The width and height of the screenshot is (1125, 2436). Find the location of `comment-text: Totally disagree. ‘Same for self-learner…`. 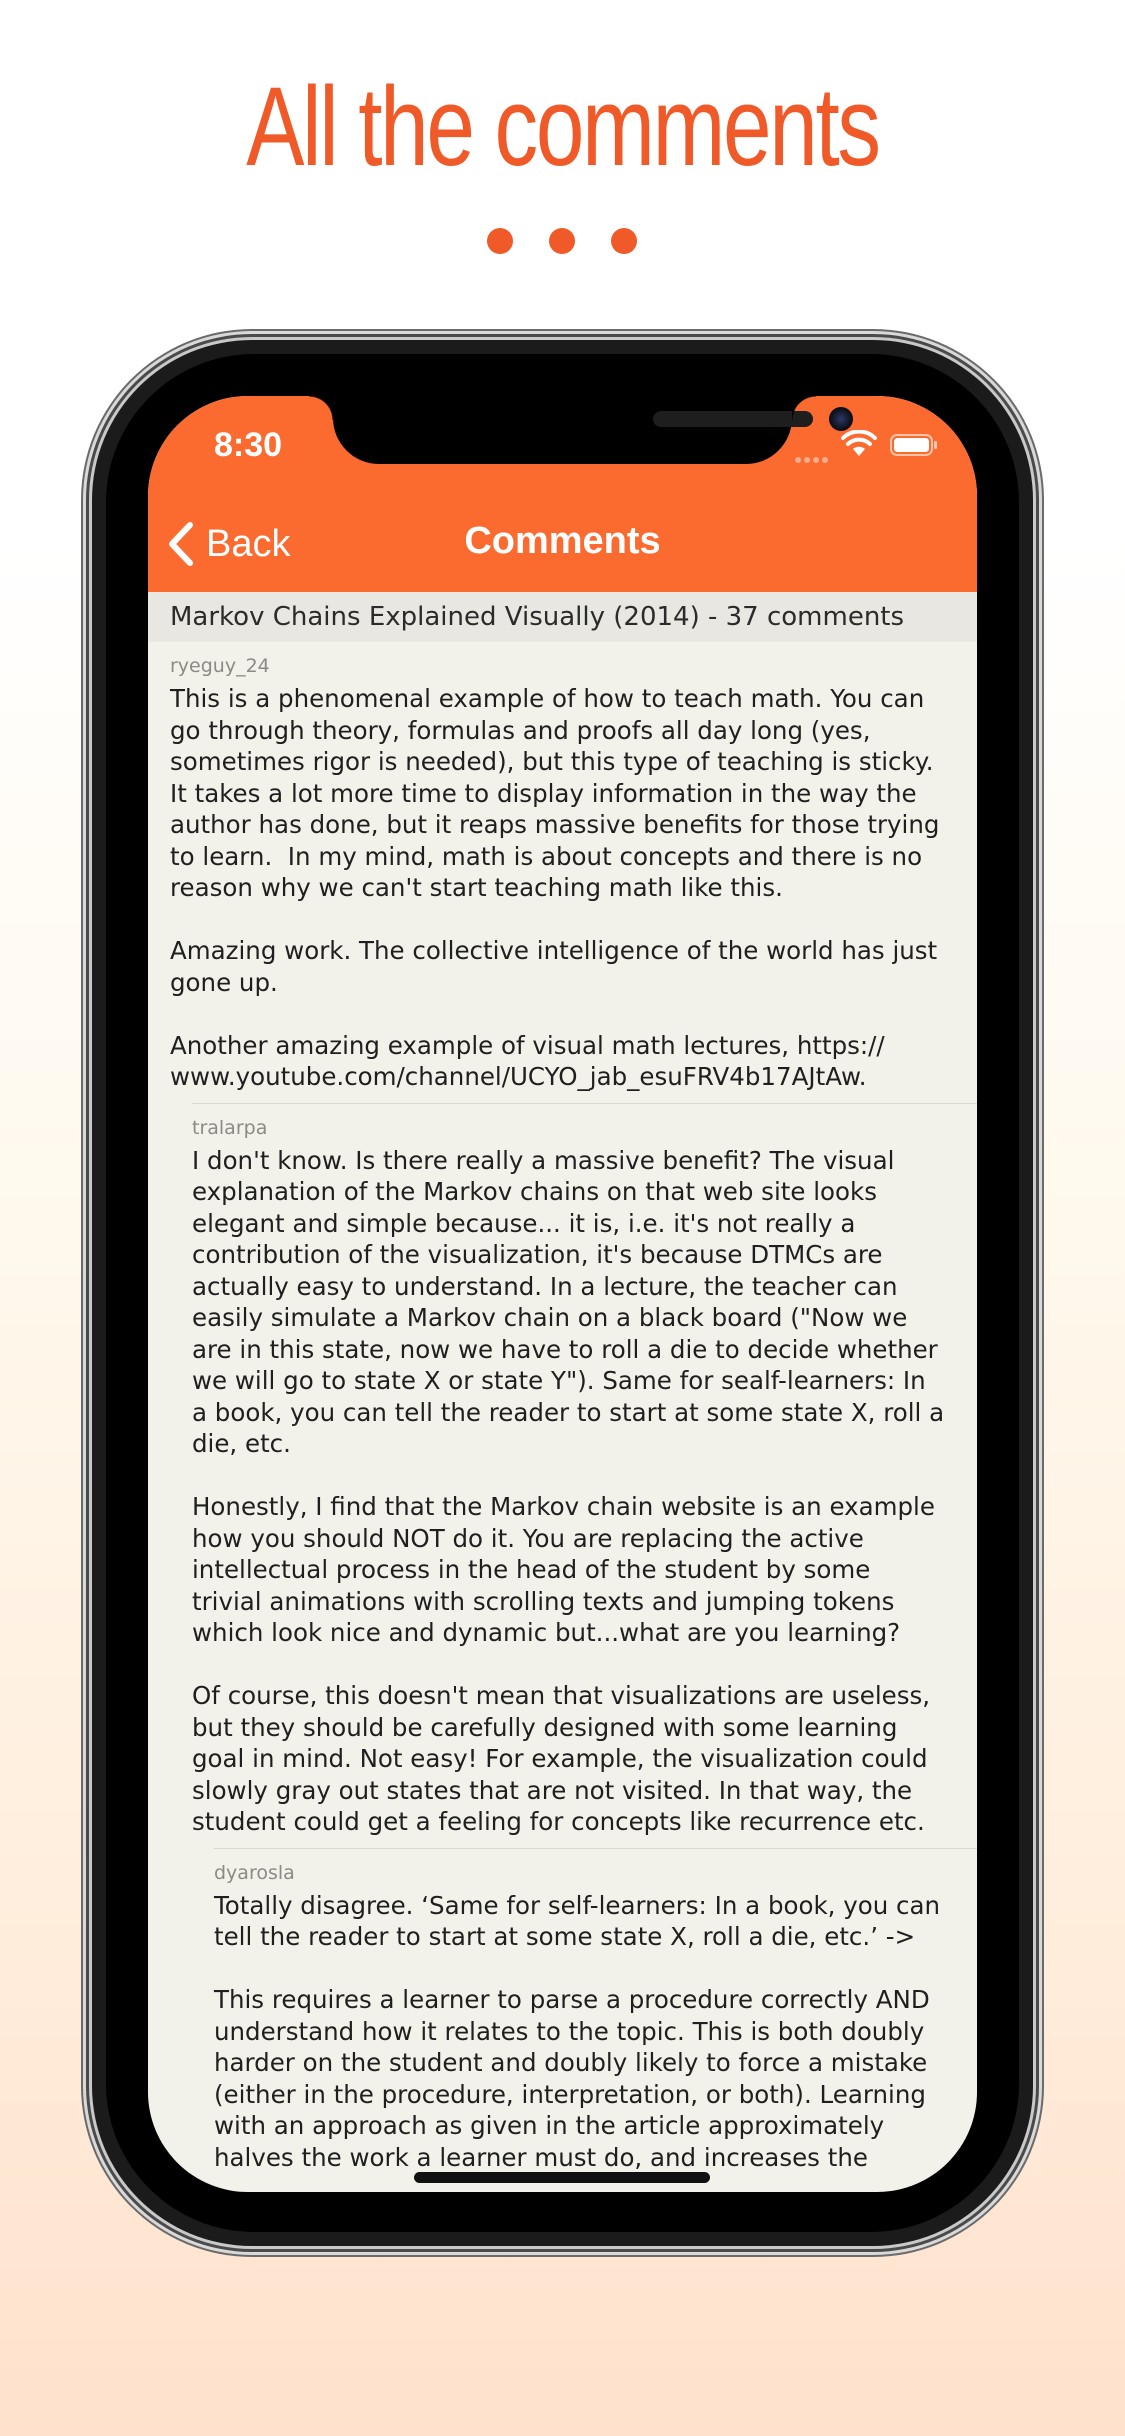

comment-text: Totally disagree. ‘Same for self-learner… is located at coordinates (577, 2031).